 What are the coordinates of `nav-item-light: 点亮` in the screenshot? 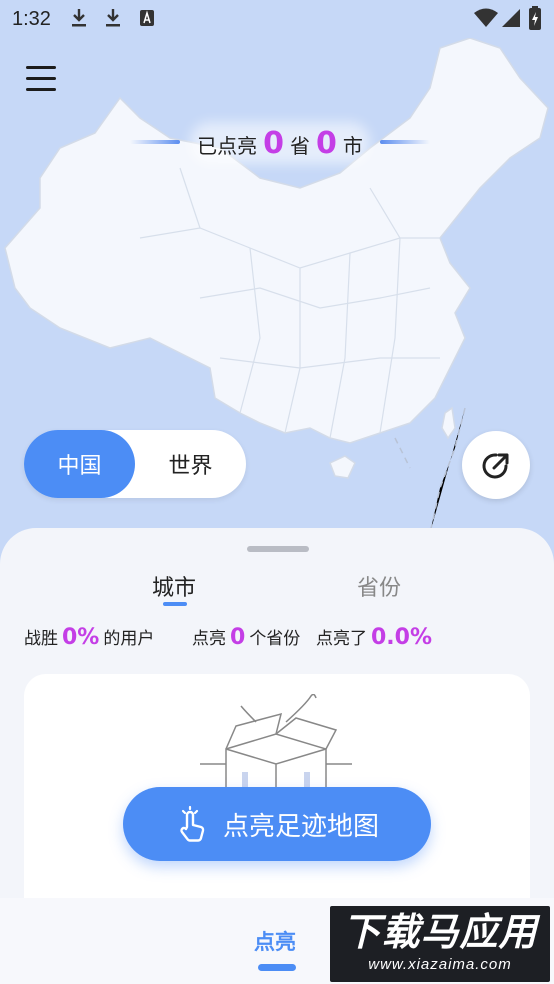 It's located at (275, 941).